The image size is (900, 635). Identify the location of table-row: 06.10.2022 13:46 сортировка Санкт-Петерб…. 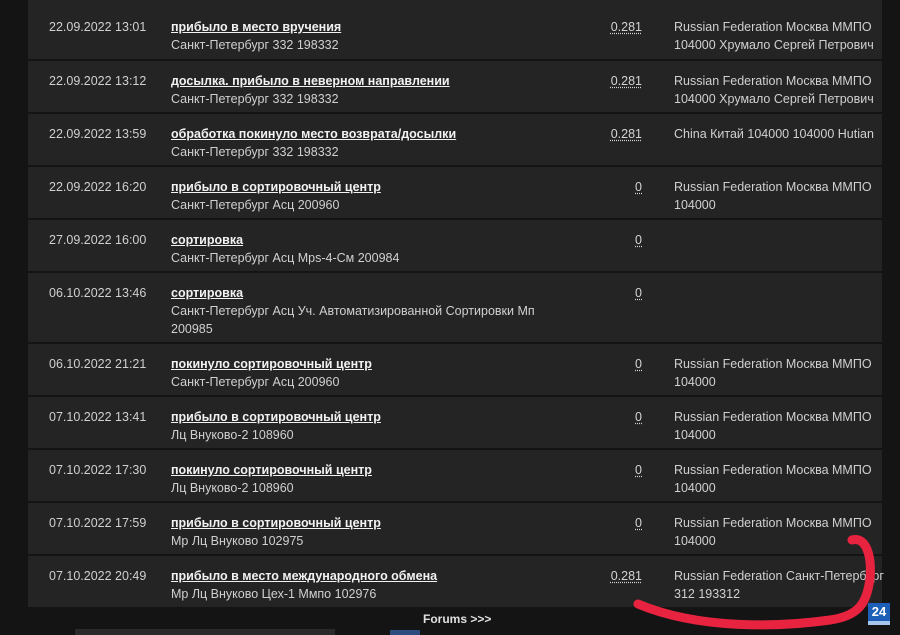
(455, 308).